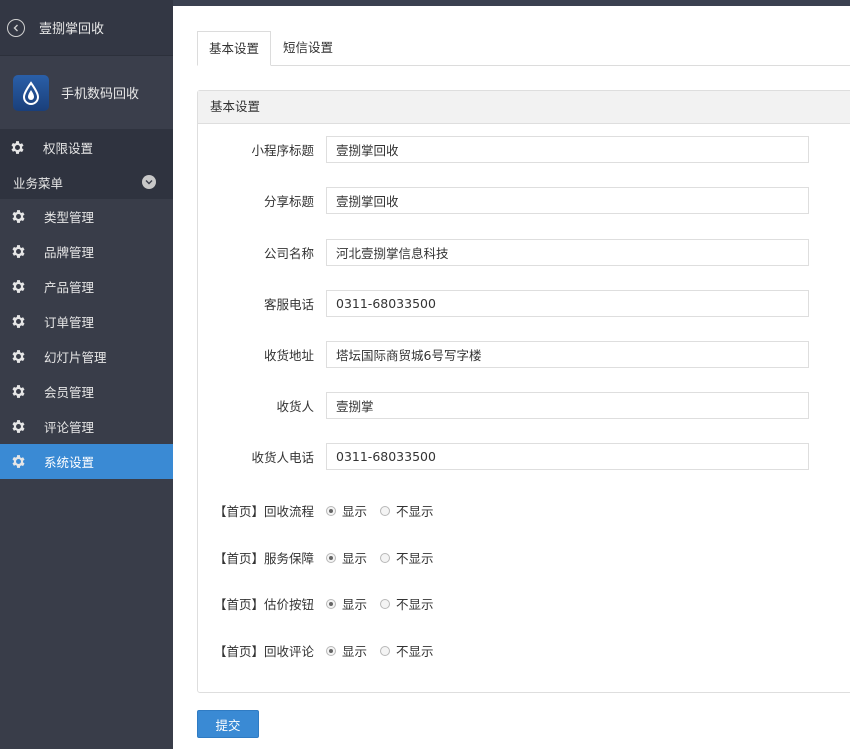 The width and height of the screenshot is (850, 749). Describe the element at coordinates (68, 148) in the screenshot. I see `sidebar-item-label: 权限设置` at that location.